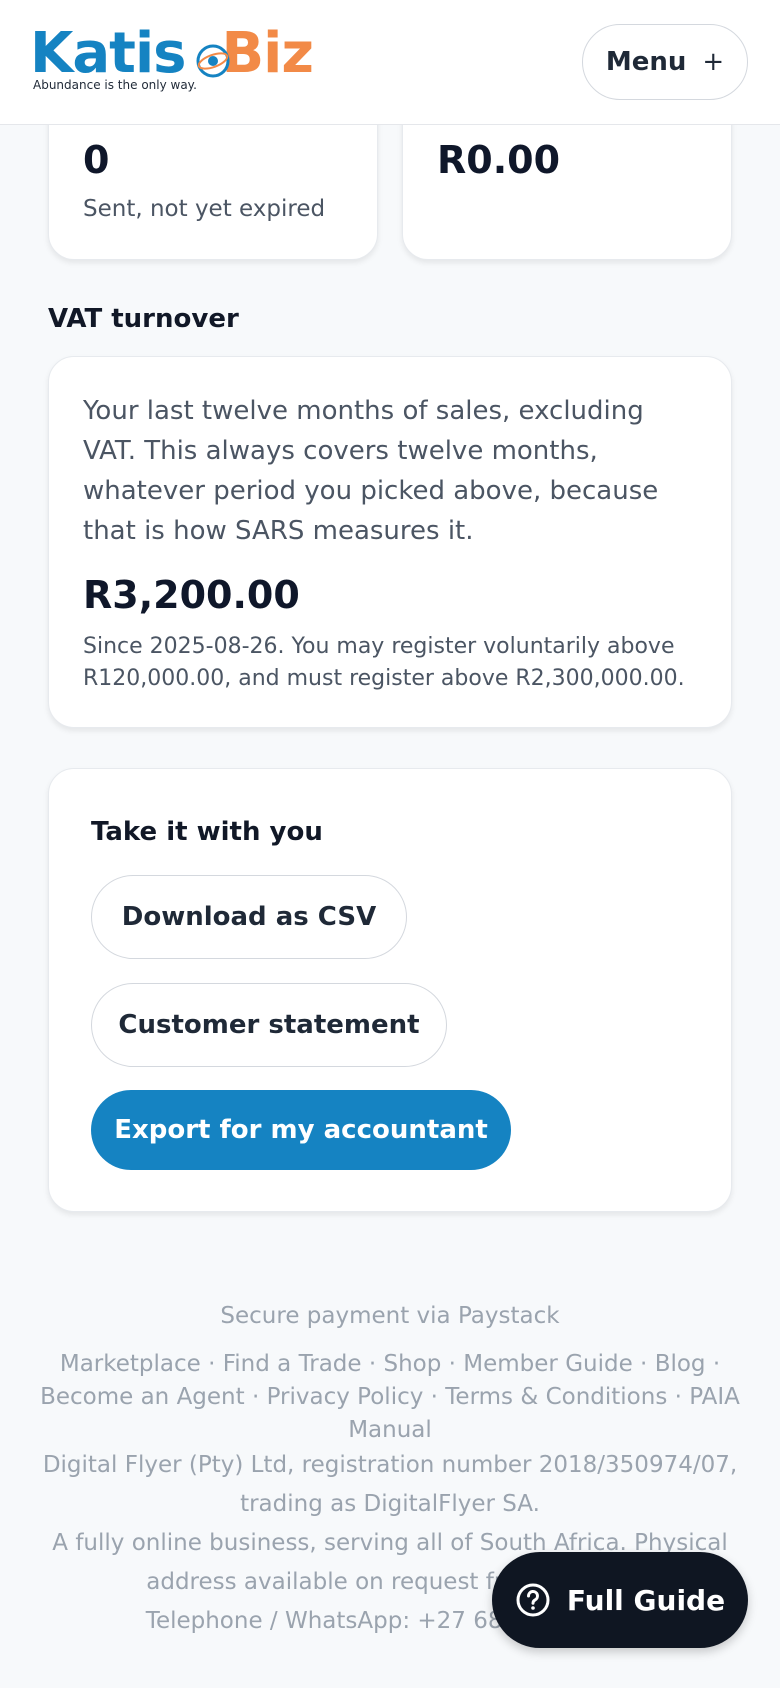  I want to click on footer-link-privacy-policy: Privacy Policy, so click(345, 1397).